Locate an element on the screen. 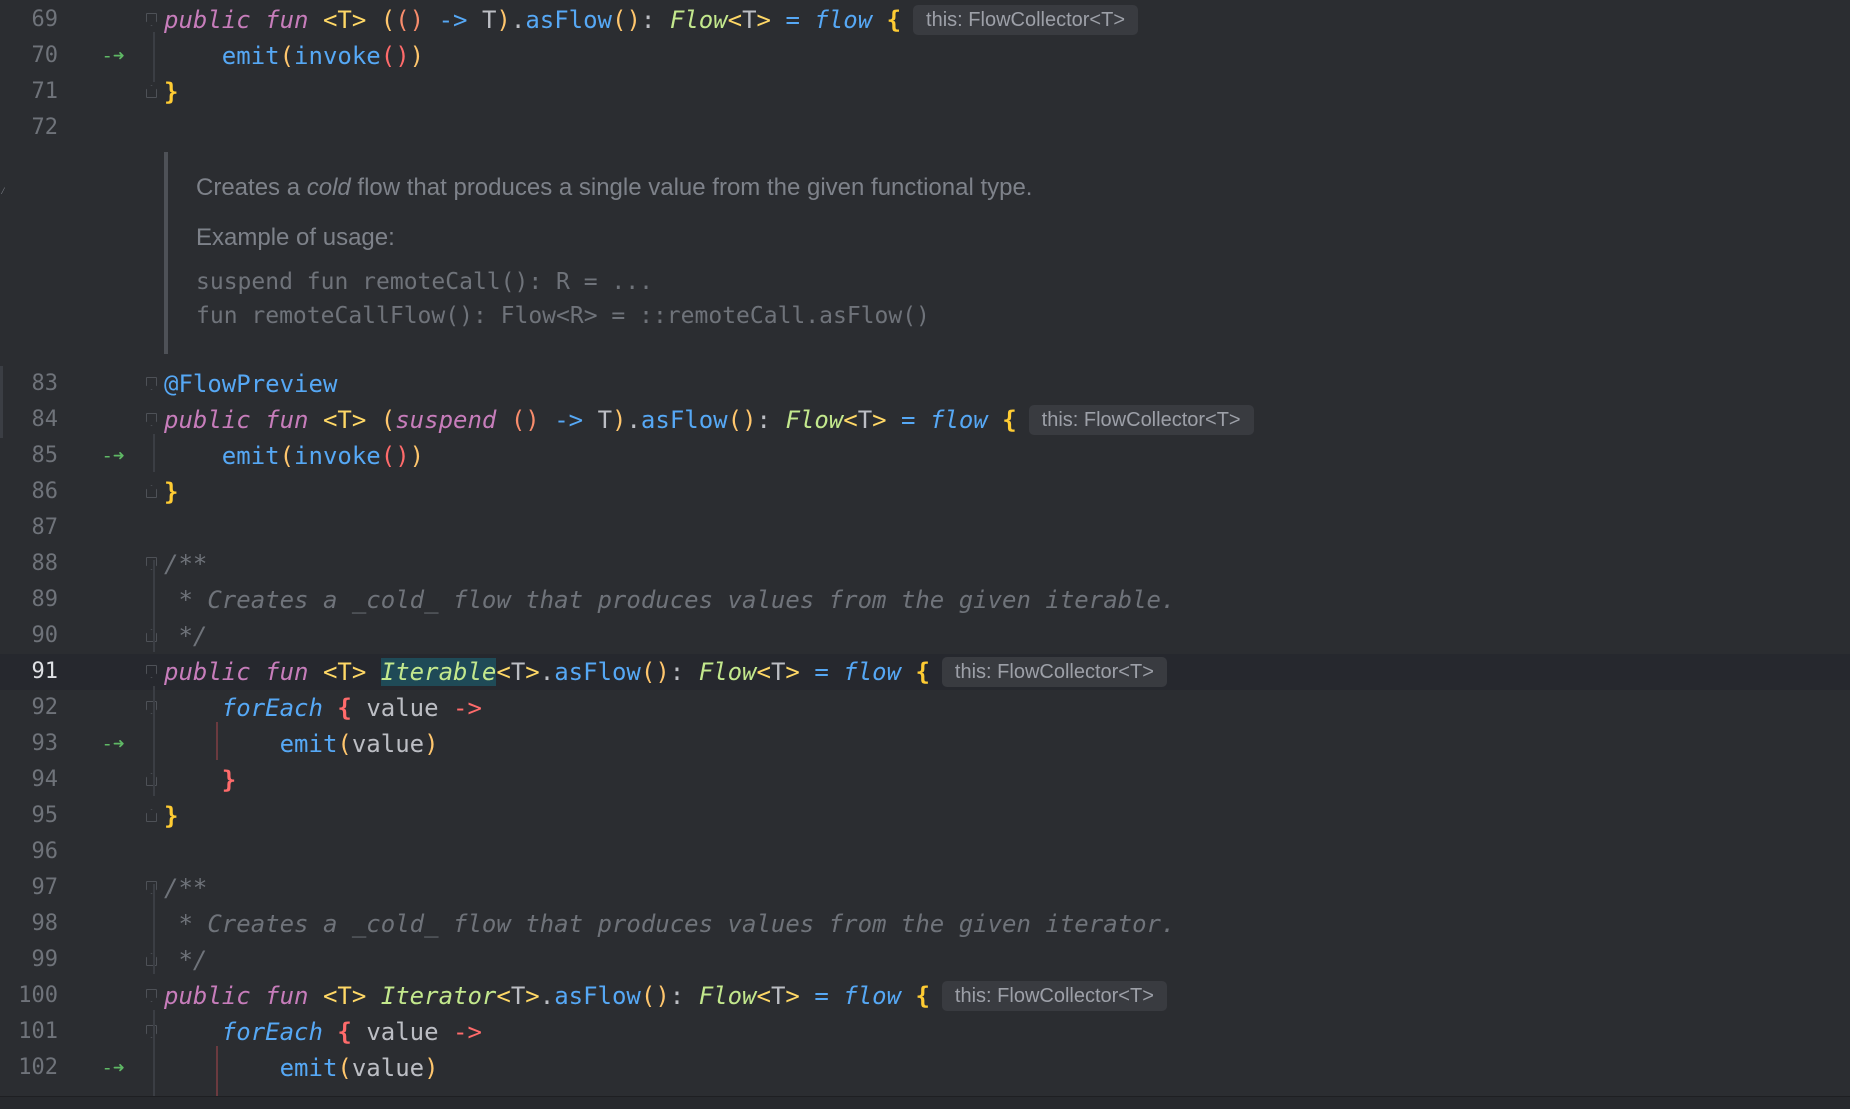  code-line: 99 */ is located at coordinates (925, 960).